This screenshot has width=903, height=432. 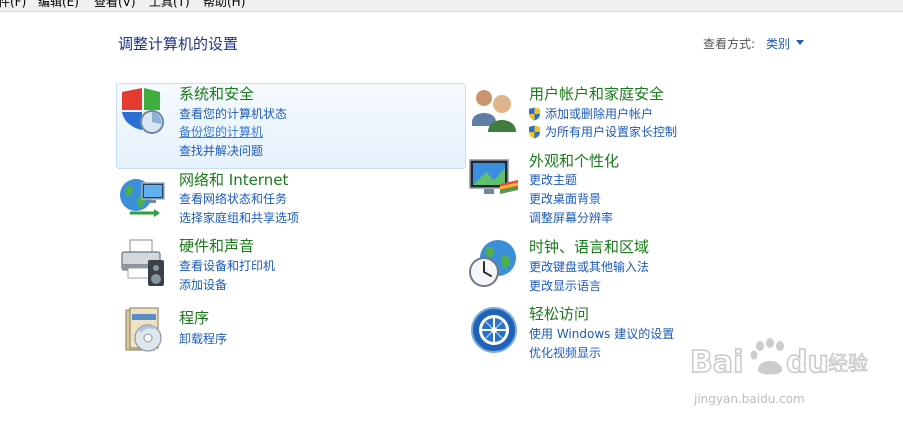 What do you see at coordinates (494, 113) in the screenshot?
I see `user-accounts-icon` at bounding box center [494, 113].